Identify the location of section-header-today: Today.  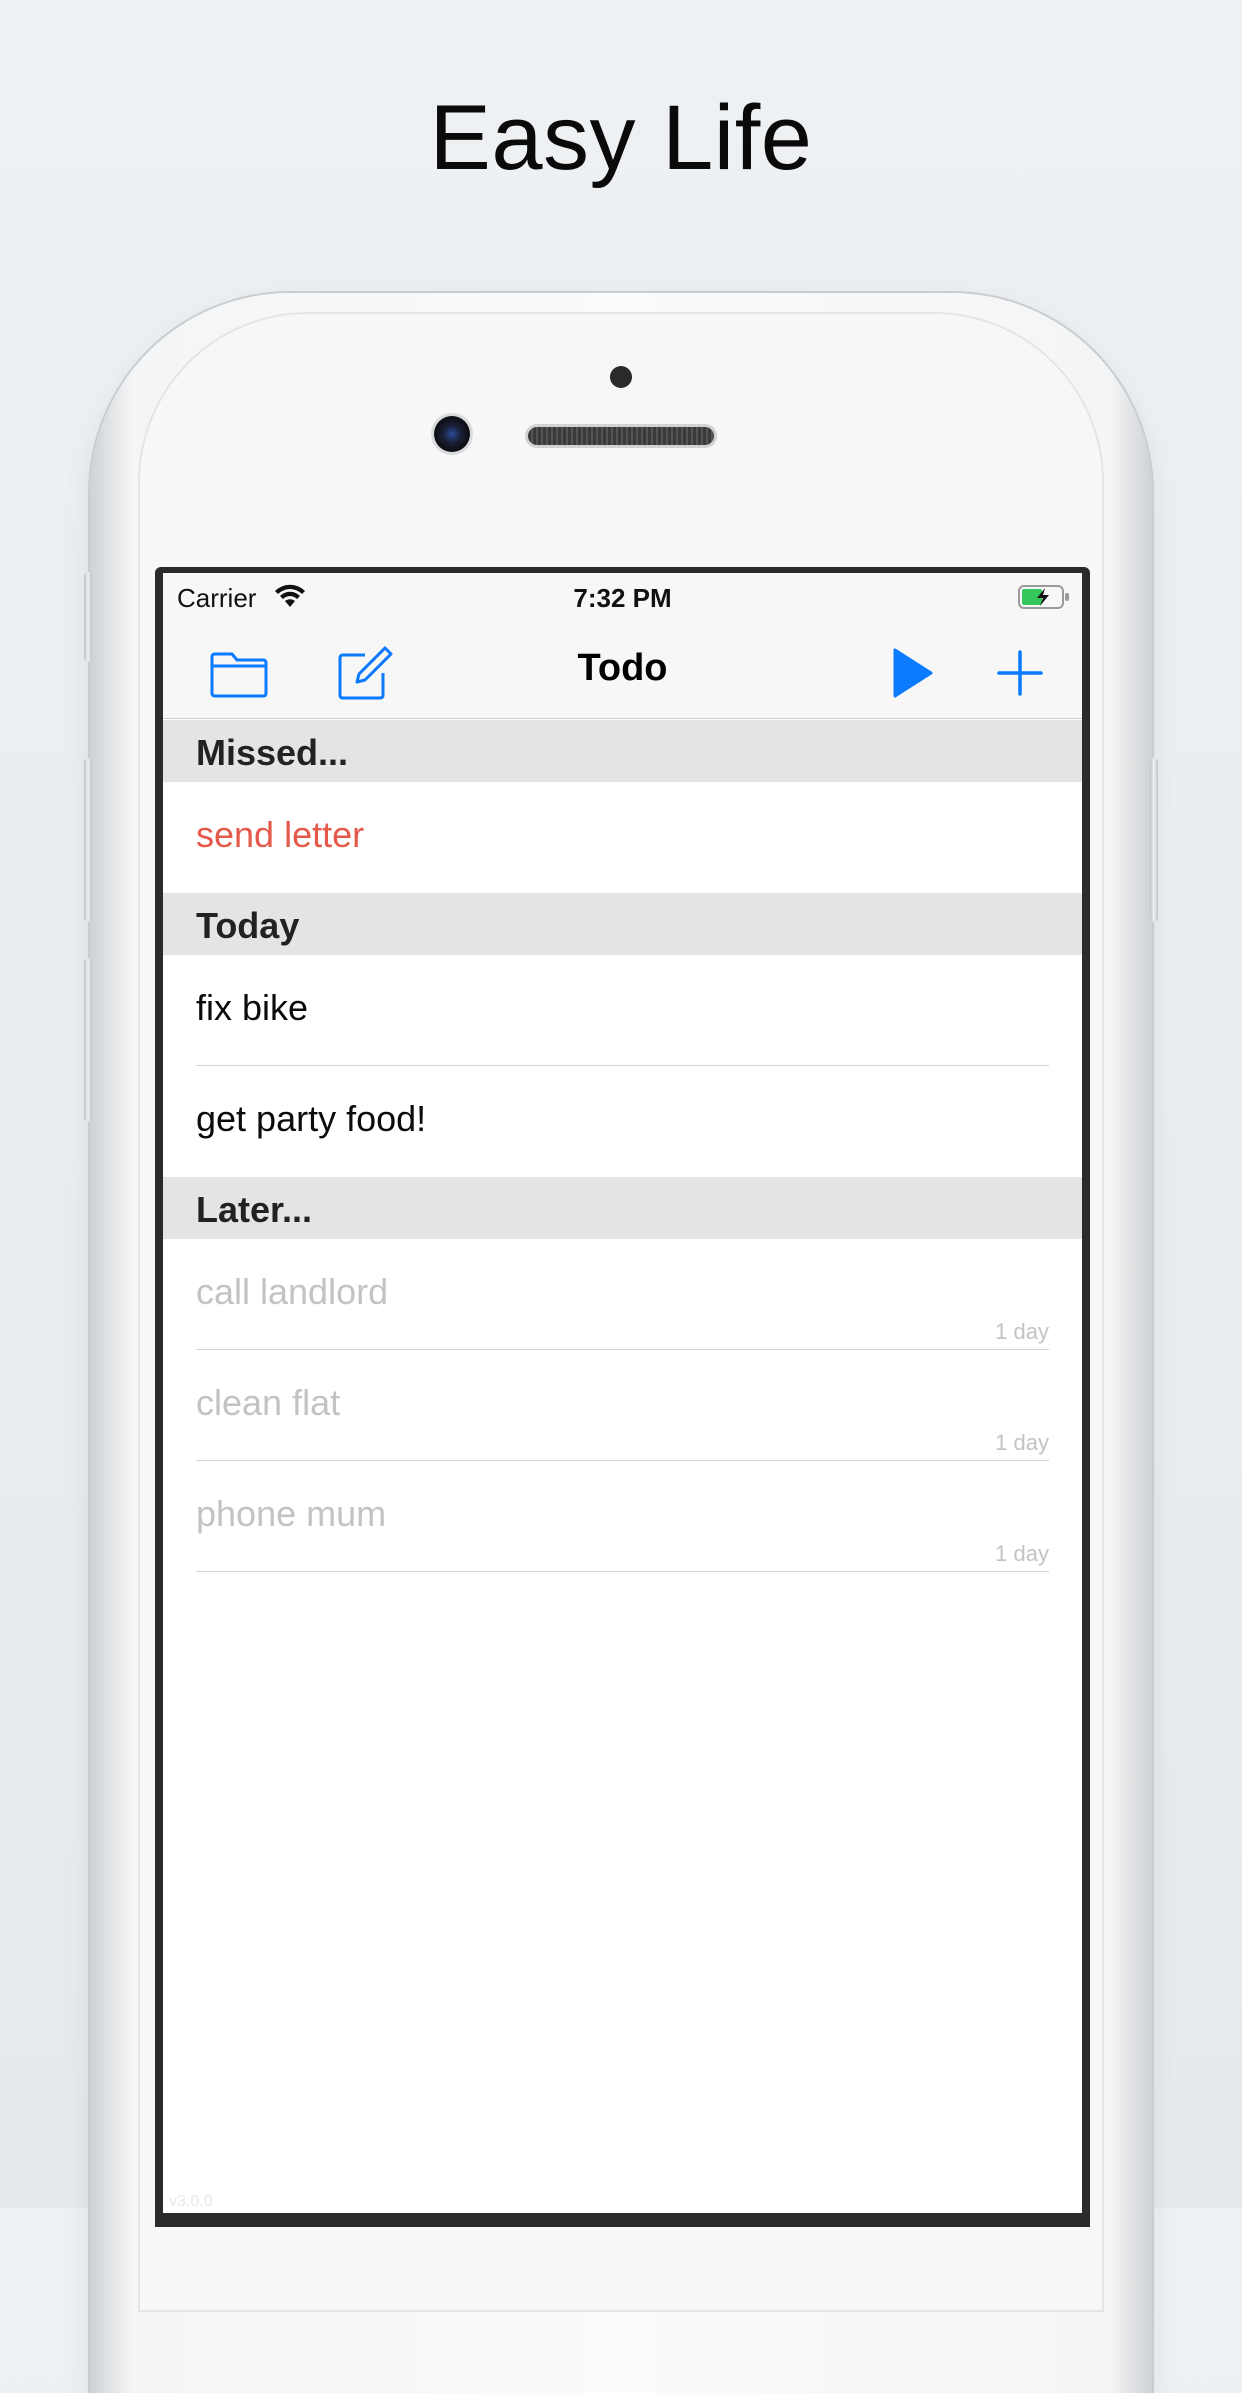
(622, 924).